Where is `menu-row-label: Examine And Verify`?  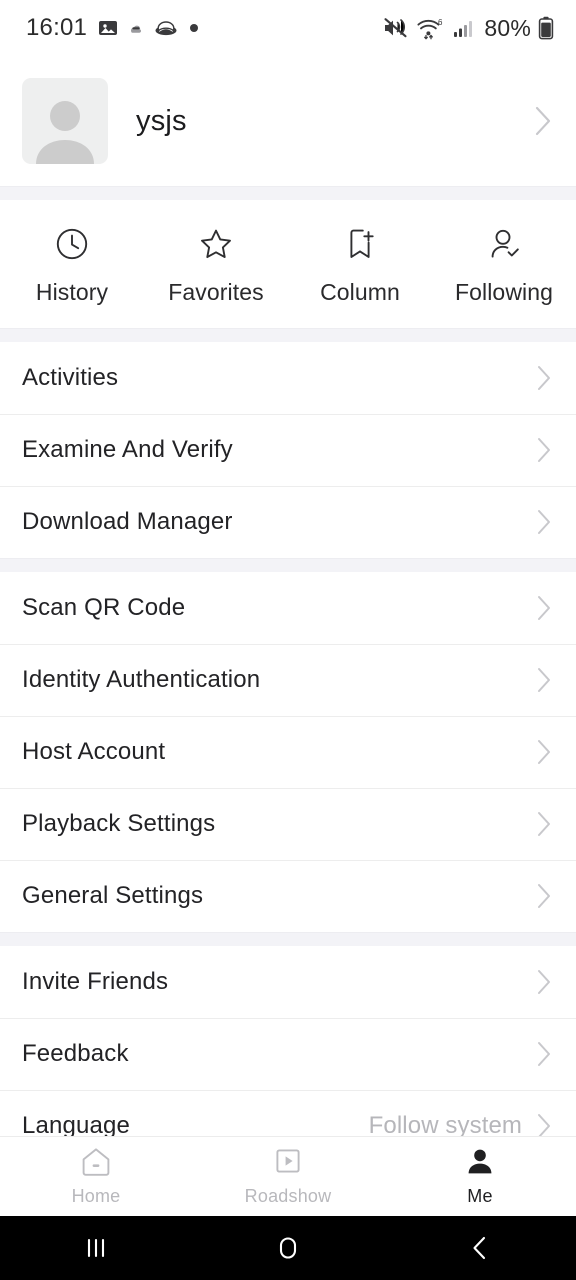
menu-row-label: Examine And Verify is located at coordinates (127, 449).